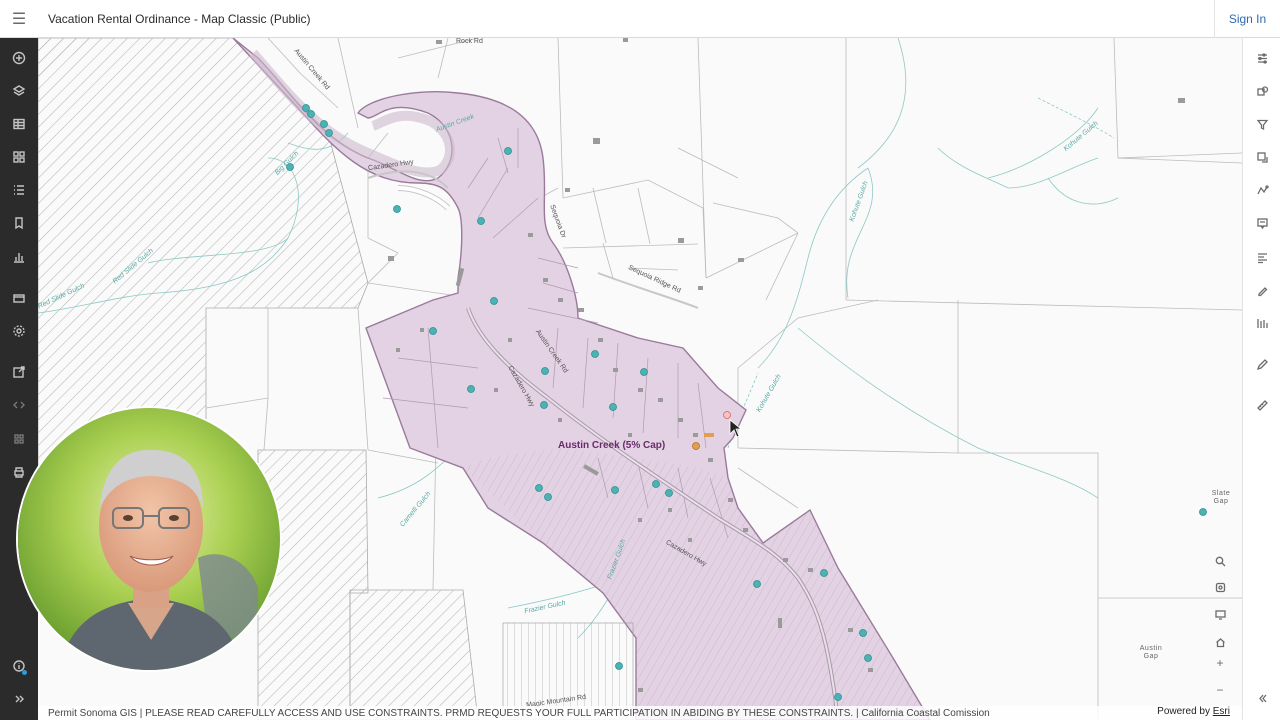 The width and height of the screenshot is (1280, 720). Describe the element at coordinates (1261, 698) in the screenshot. I see `collapse-icon` at that location.